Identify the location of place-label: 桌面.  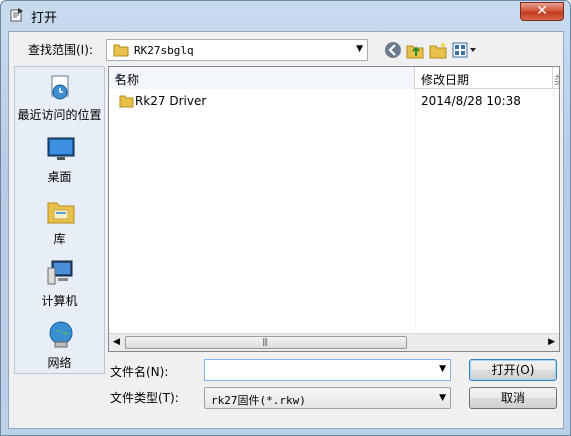
(59, 177).